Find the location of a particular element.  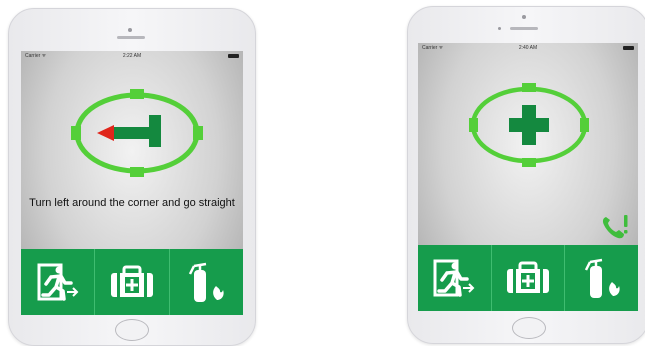

status-bar: Carrier ᯤ 2:40 AM is located at coordinates (528, 48).